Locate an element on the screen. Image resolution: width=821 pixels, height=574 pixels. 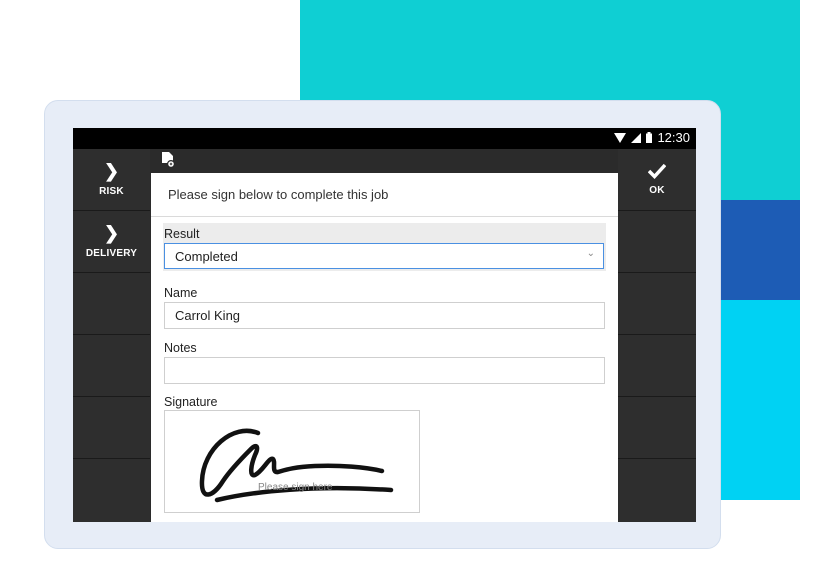
chevron-down-icon: ⌄ is located at coordinates (590, 253).